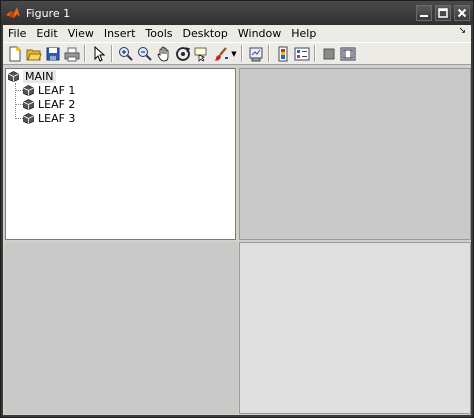 This screenshot has height=418, width=474. I want to click on insert-colorbar-icon, so click(282, 53).